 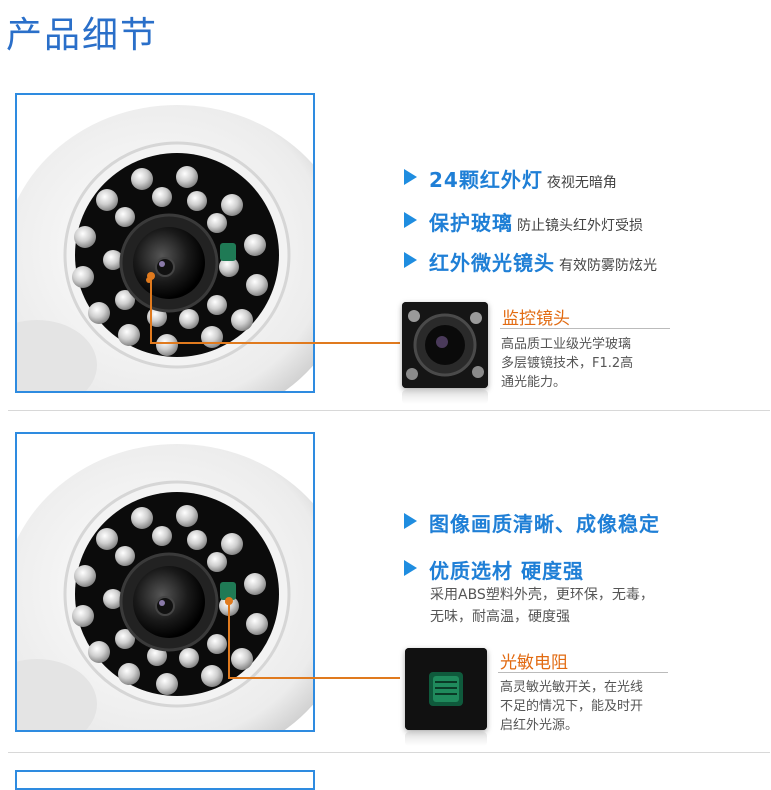 What do you see at coordinates (572, 687) in the screenshot?
I see `callout-line: 高灵敏光敏开关，在光线` at bounding box center [572, 687].